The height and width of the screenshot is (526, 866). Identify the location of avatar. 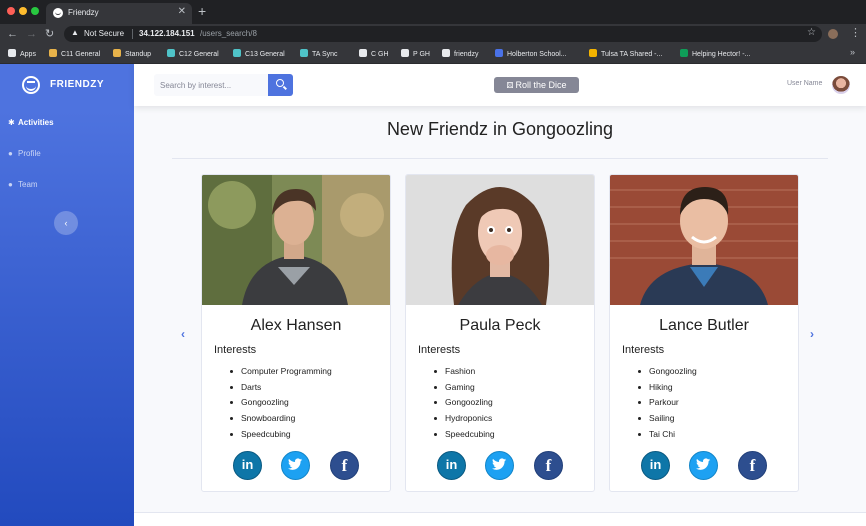
(841, 85).